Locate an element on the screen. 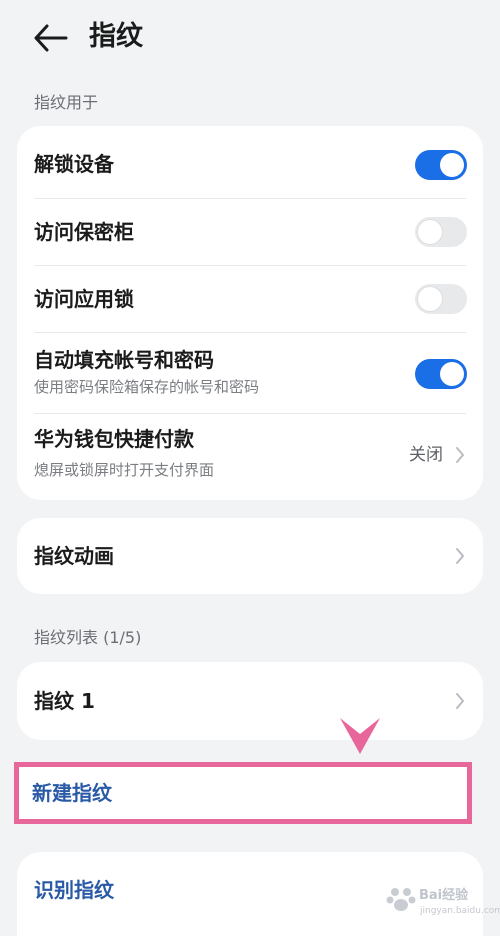 The image size is (500, 936). safe-toggle is located at coordinates (441, 232).